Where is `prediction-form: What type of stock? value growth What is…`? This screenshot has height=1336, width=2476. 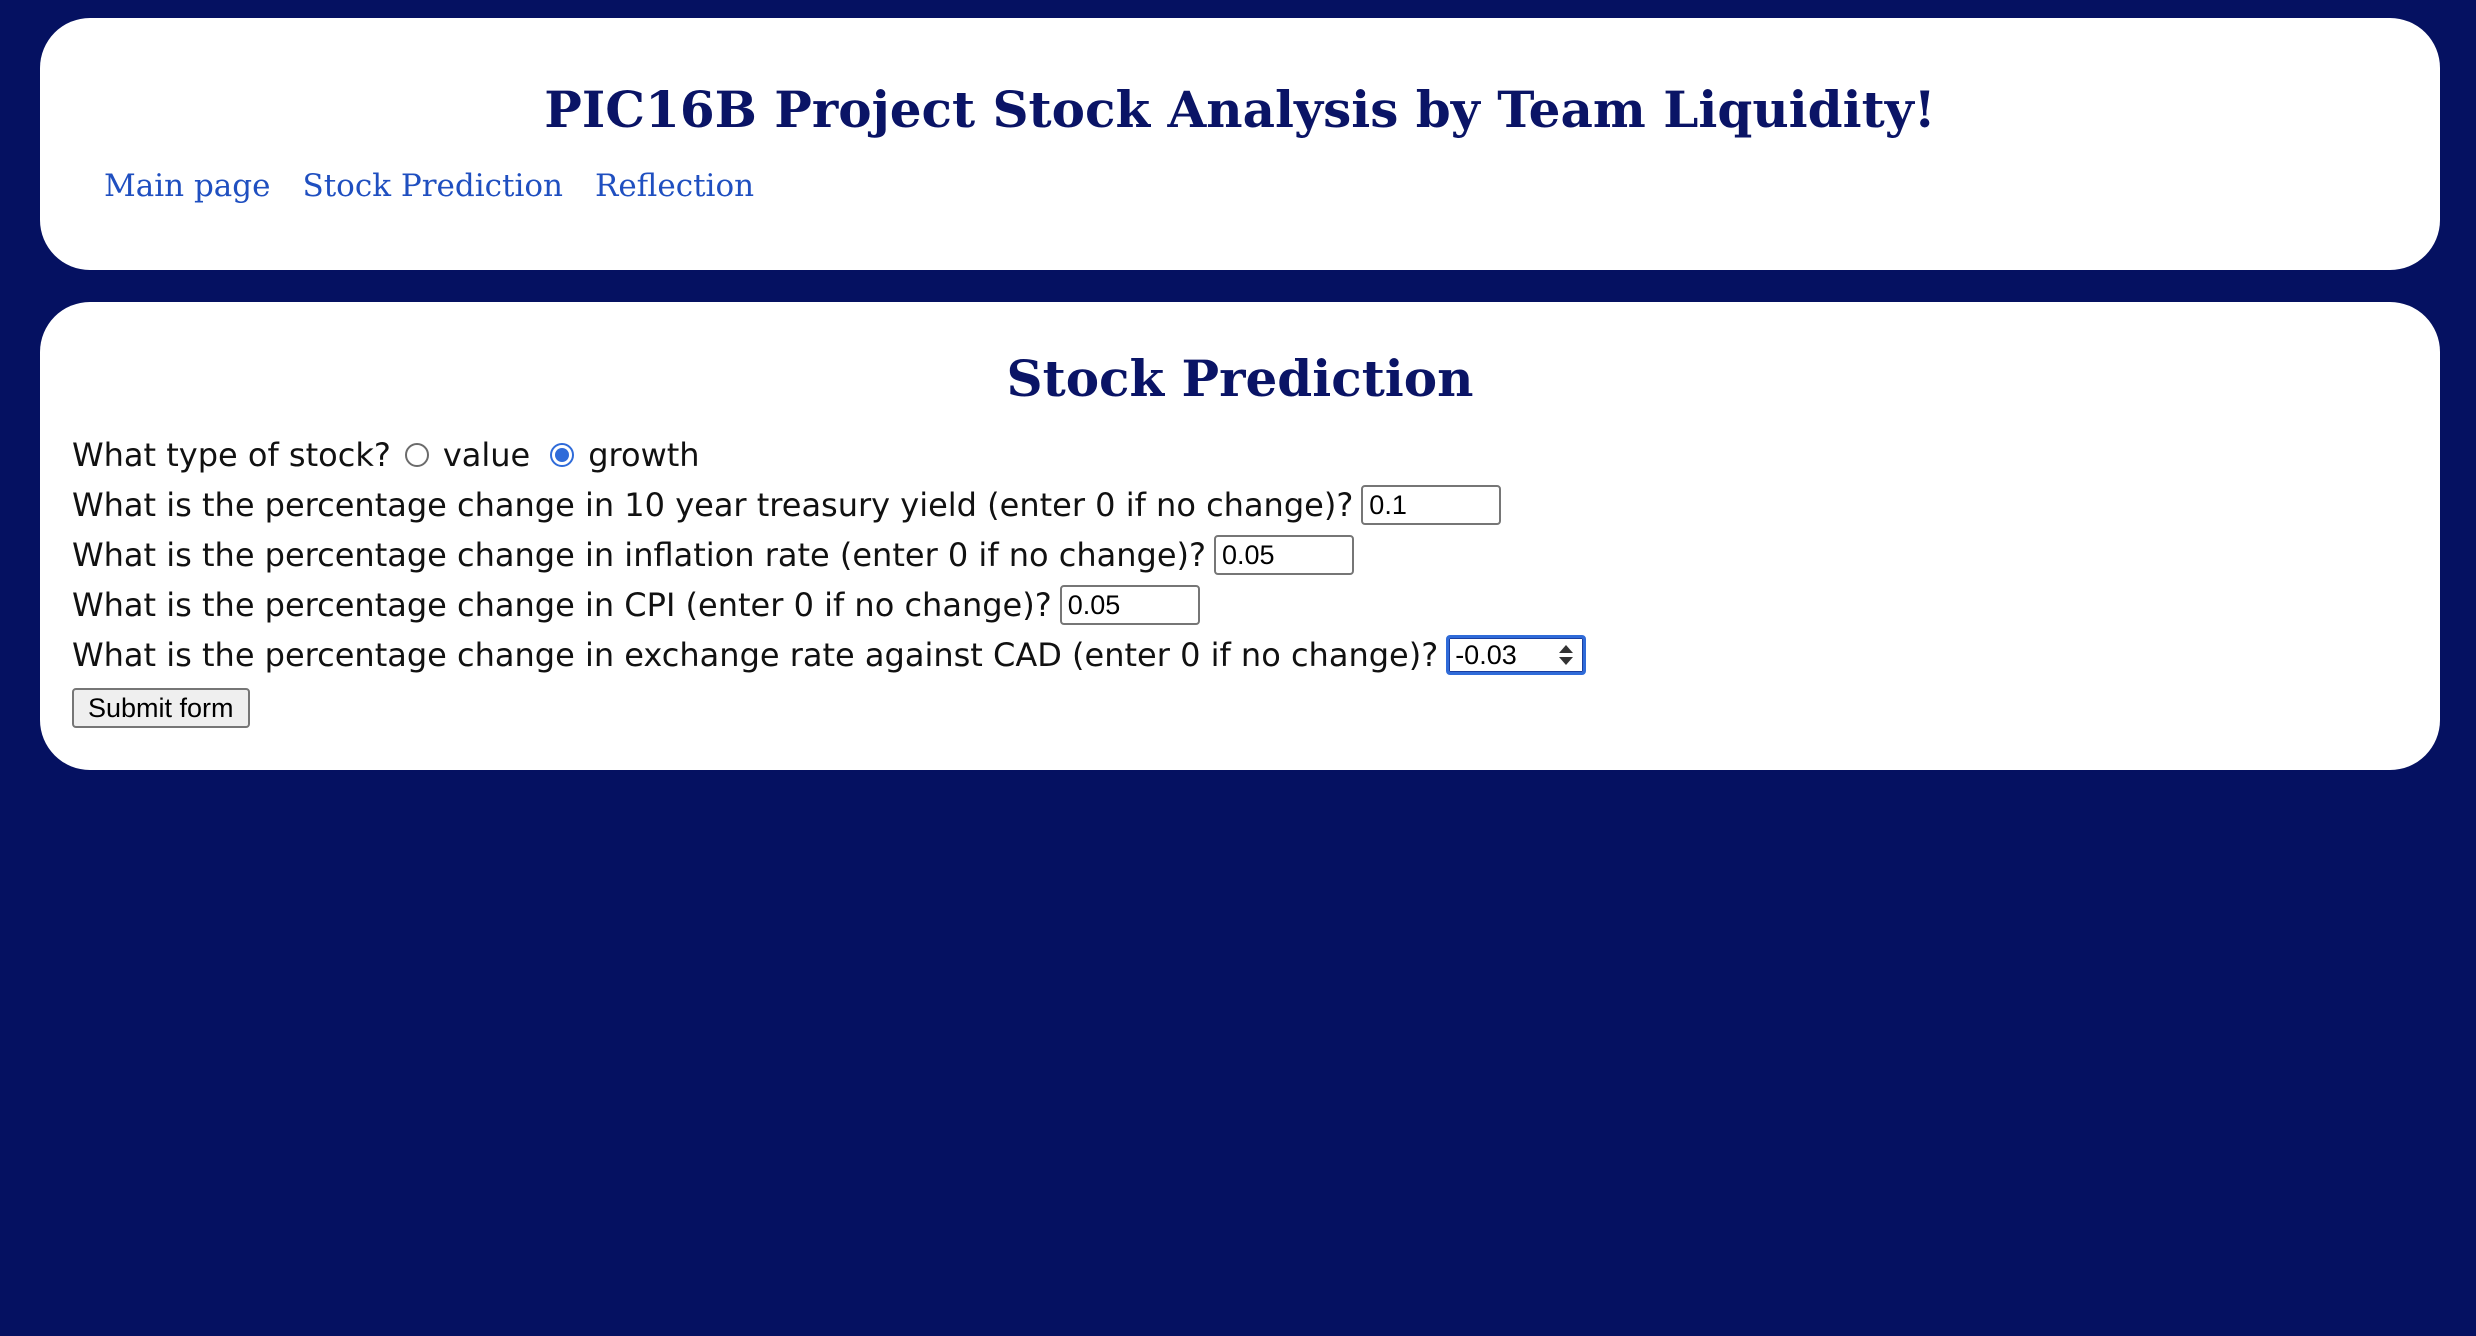 prediction-form: What type of stock? value growth What is… is located at coordinates (829, 580).